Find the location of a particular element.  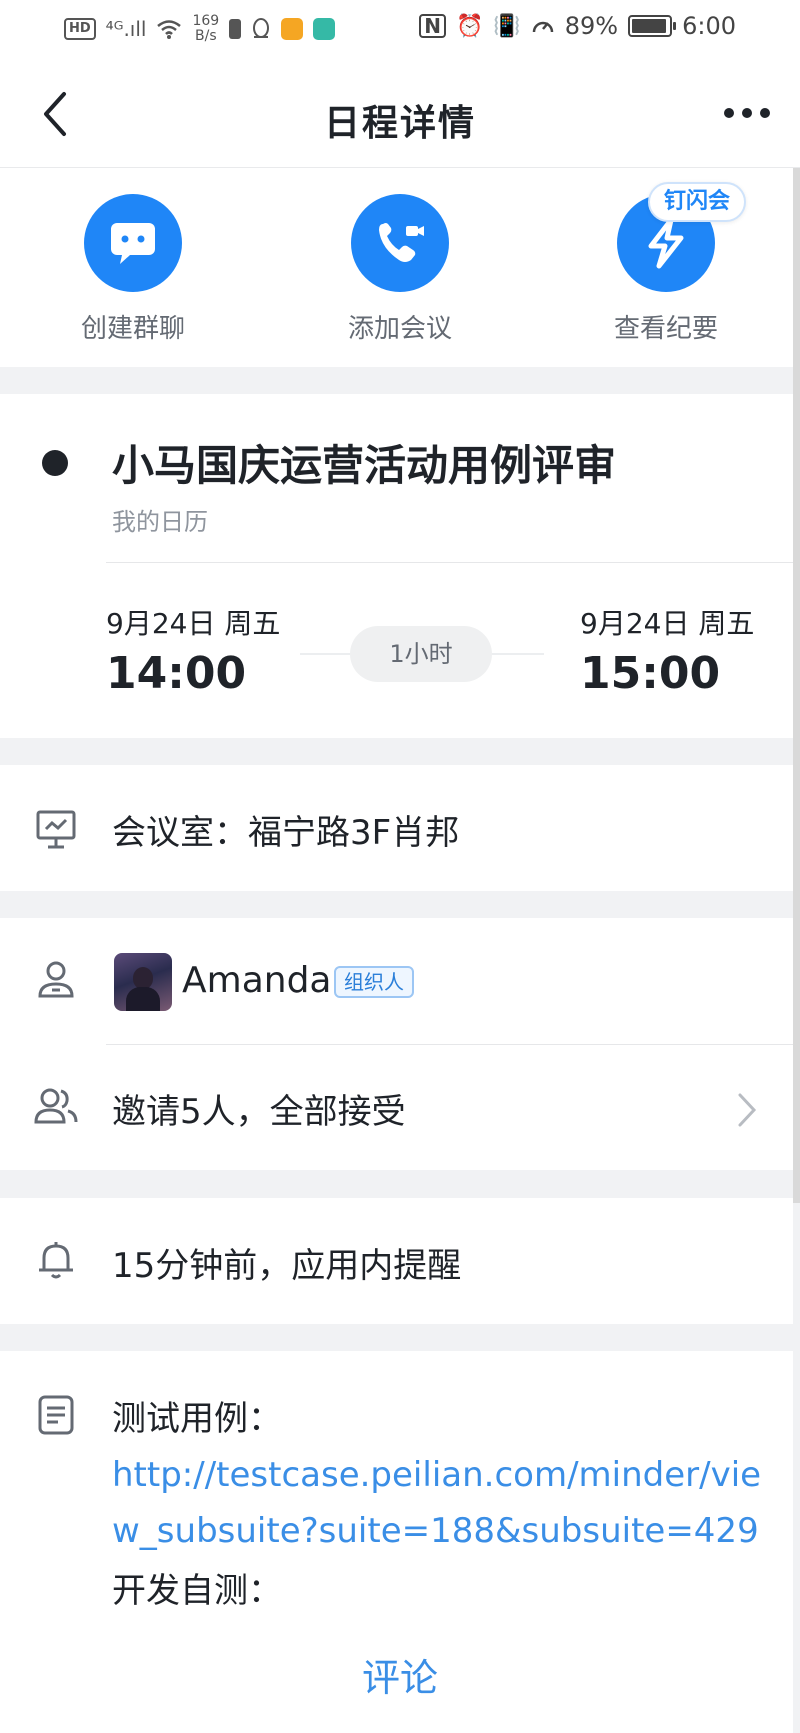

alarm-icon: ⏰ is located at coordinates (469, 26).